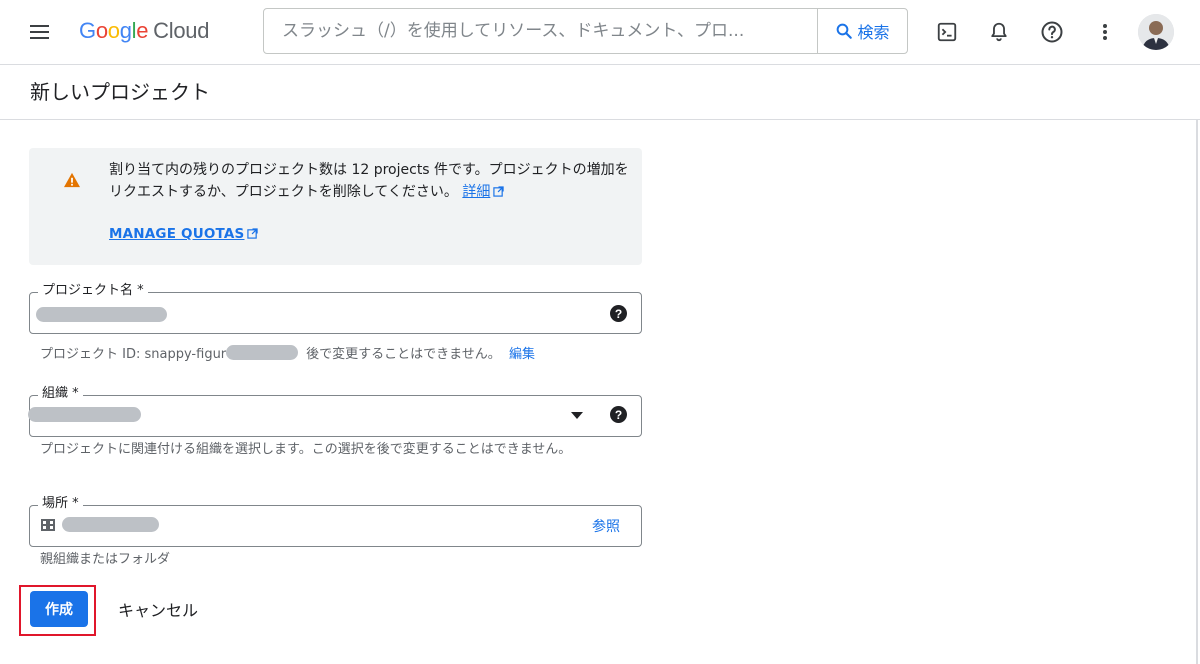 This screenshot has height=664, width=1200. What do you see at coordinates (84, 414) in the screenshot?
I see `redacted-organization` at bounding box center [84, 414].